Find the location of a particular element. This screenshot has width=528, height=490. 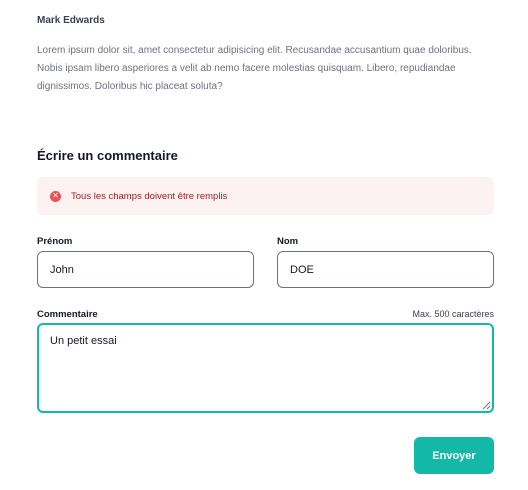

error-alert: ✕ Tous les champs doivent être remplis is located at coordinates (265, 196).